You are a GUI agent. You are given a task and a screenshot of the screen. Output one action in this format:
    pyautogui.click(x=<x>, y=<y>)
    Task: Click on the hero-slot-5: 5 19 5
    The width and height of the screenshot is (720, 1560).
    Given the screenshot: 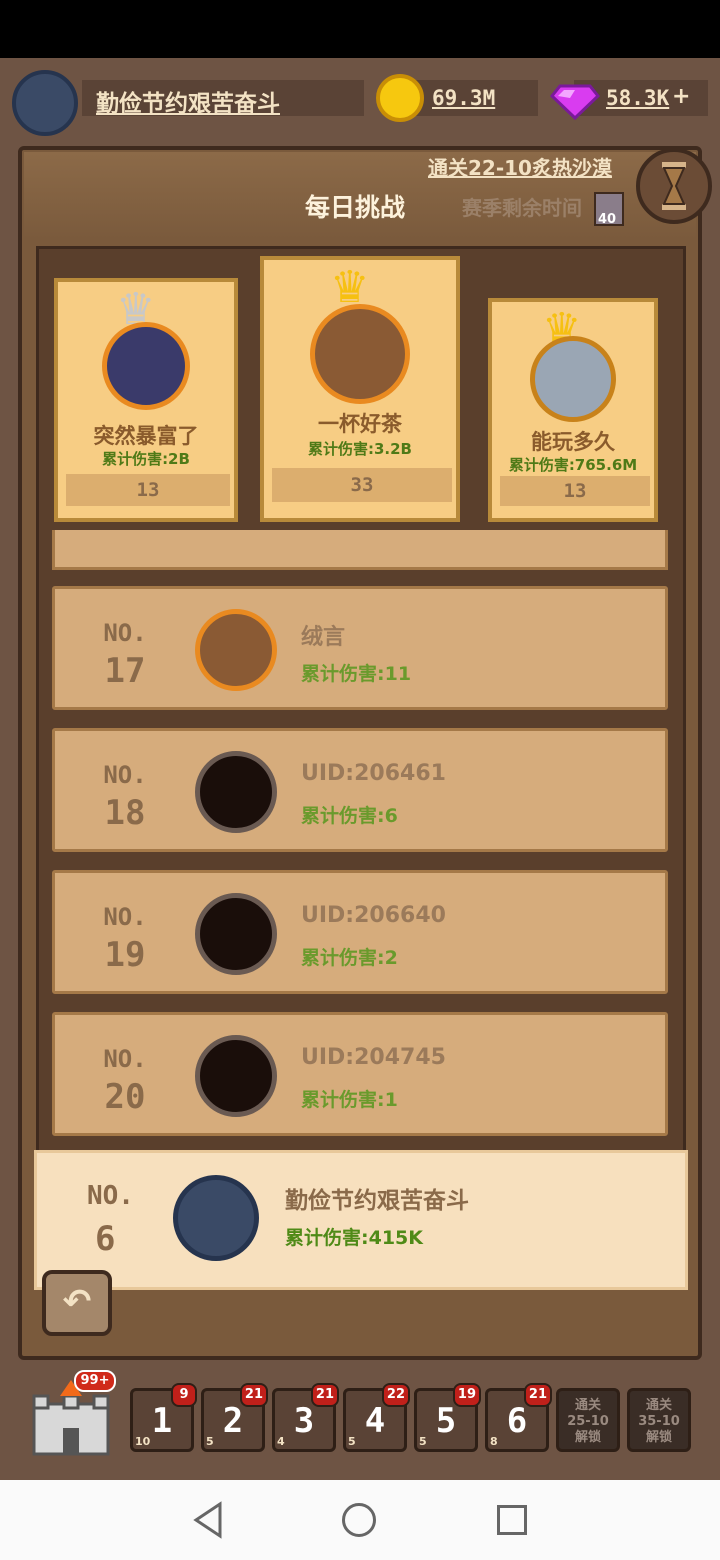 What is the action you would take?
    pyautogui.click(x=447, y=1417)
    